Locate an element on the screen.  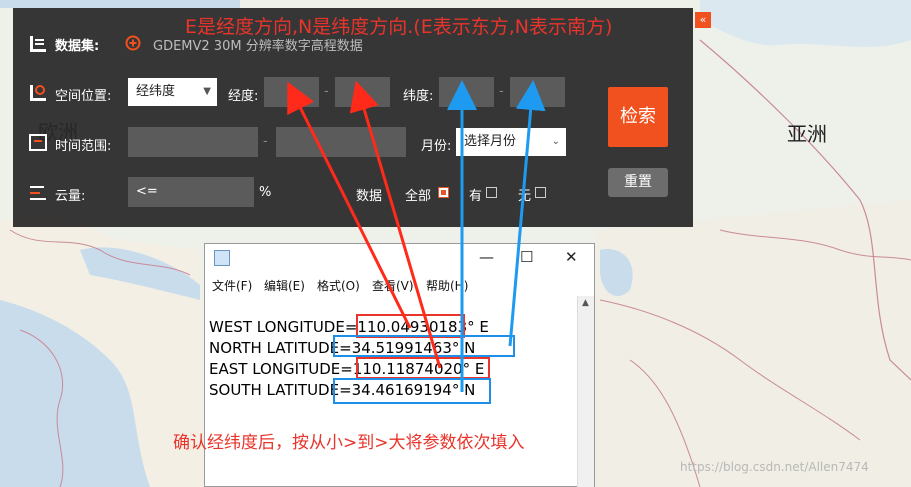
watermark: https://blog.csdn.net/Allen7474 is located at coordinates (774, 467).